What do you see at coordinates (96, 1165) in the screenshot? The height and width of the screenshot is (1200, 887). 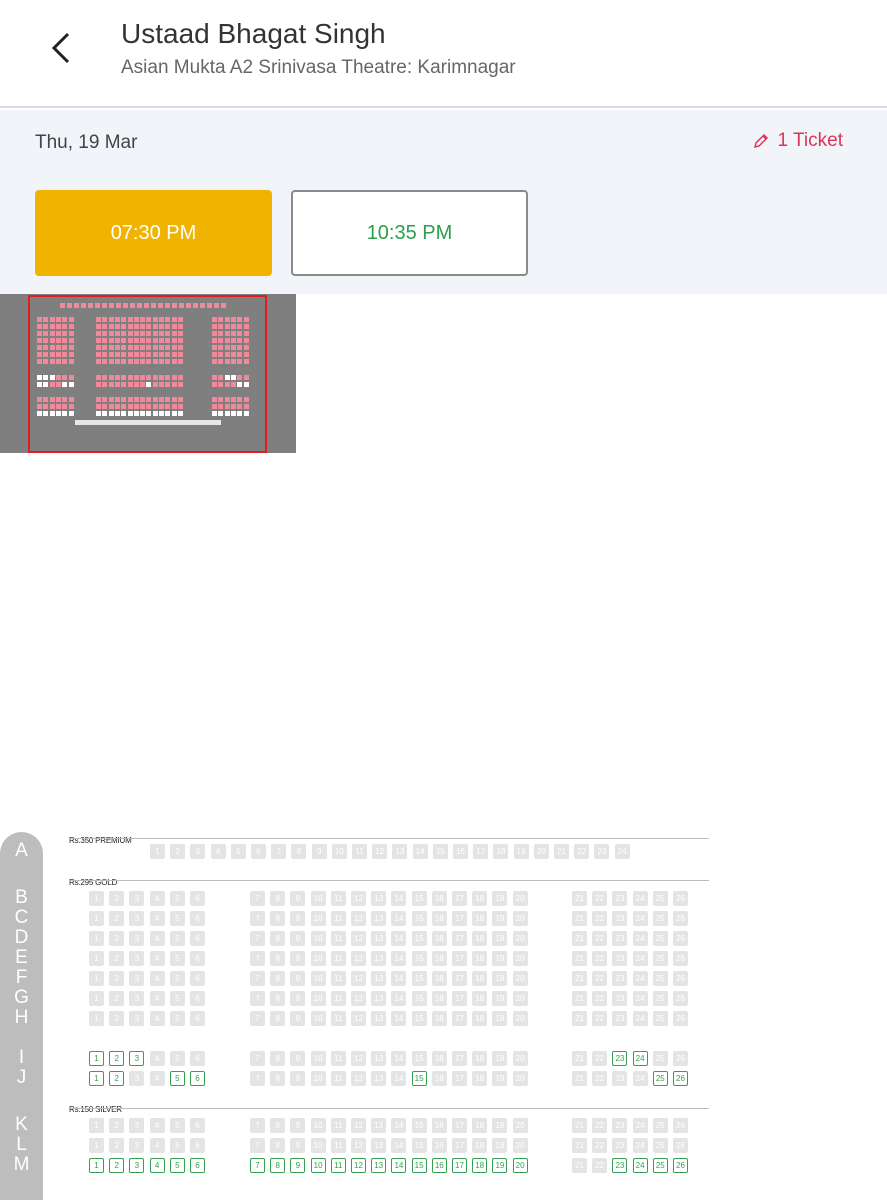 I see `seat-m1: 1` at bounding box center [96, 1165].